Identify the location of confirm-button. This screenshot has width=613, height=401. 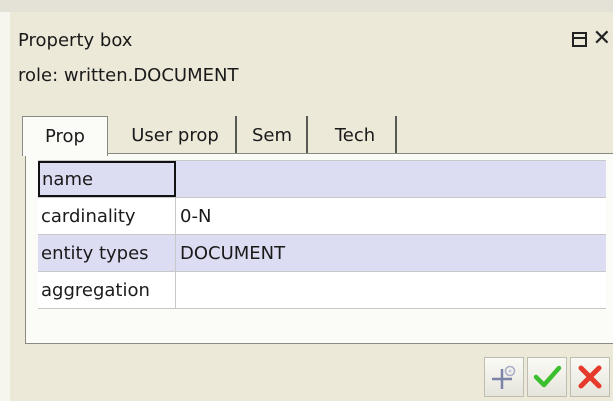
(547, 377).